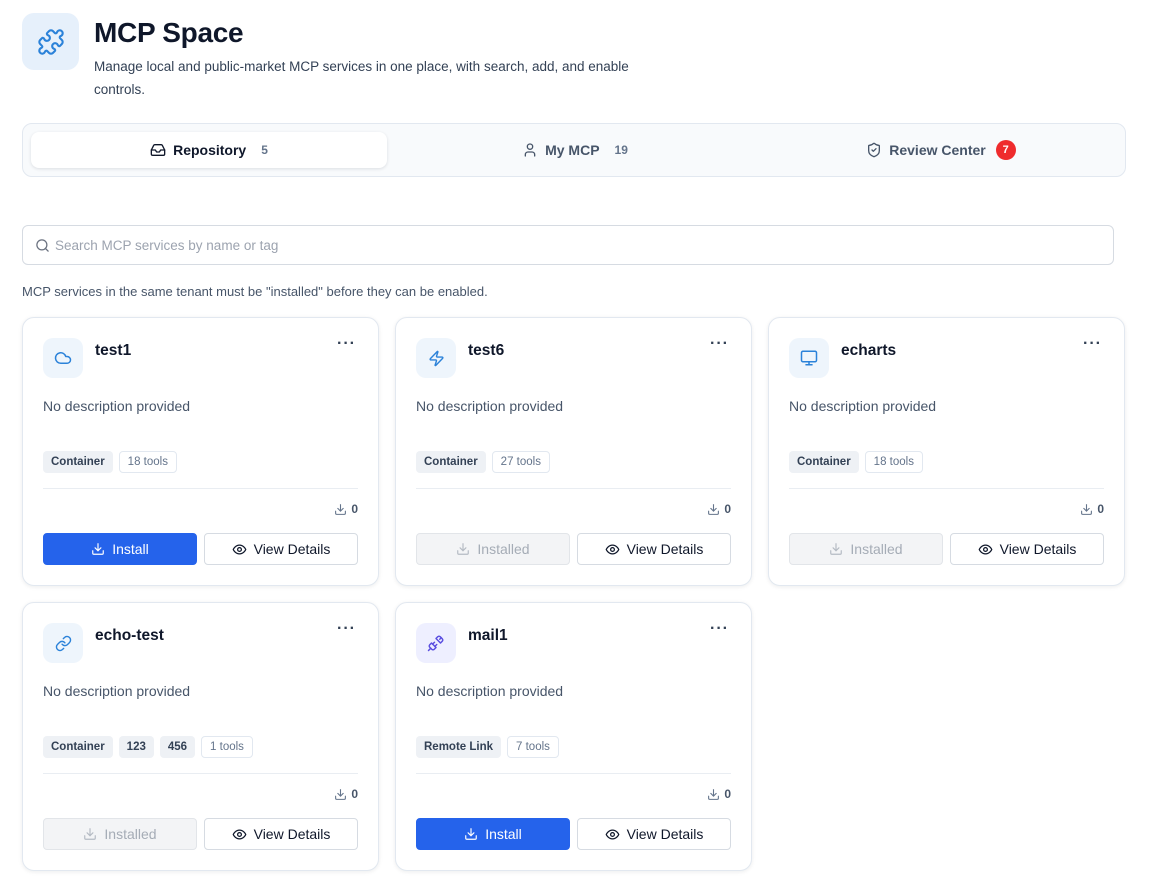  I want to click on link-icon, so click(63, 643).